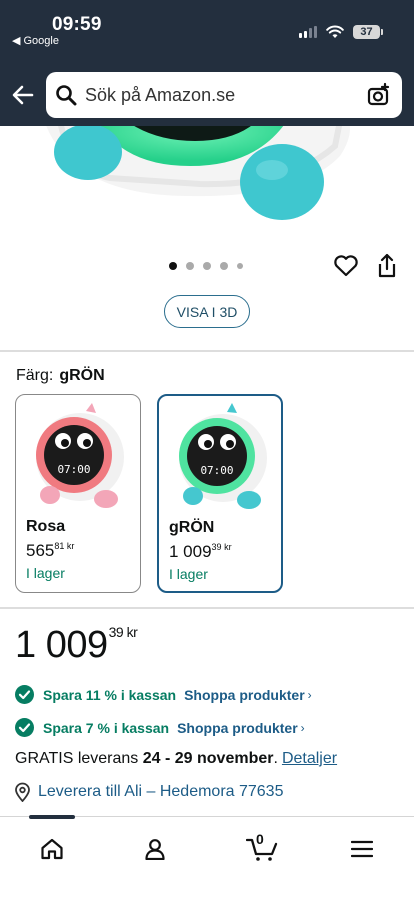 Image resolution: width=414 pixels, height=900 pixels. I want to click on account-icon, so click(155, 849).